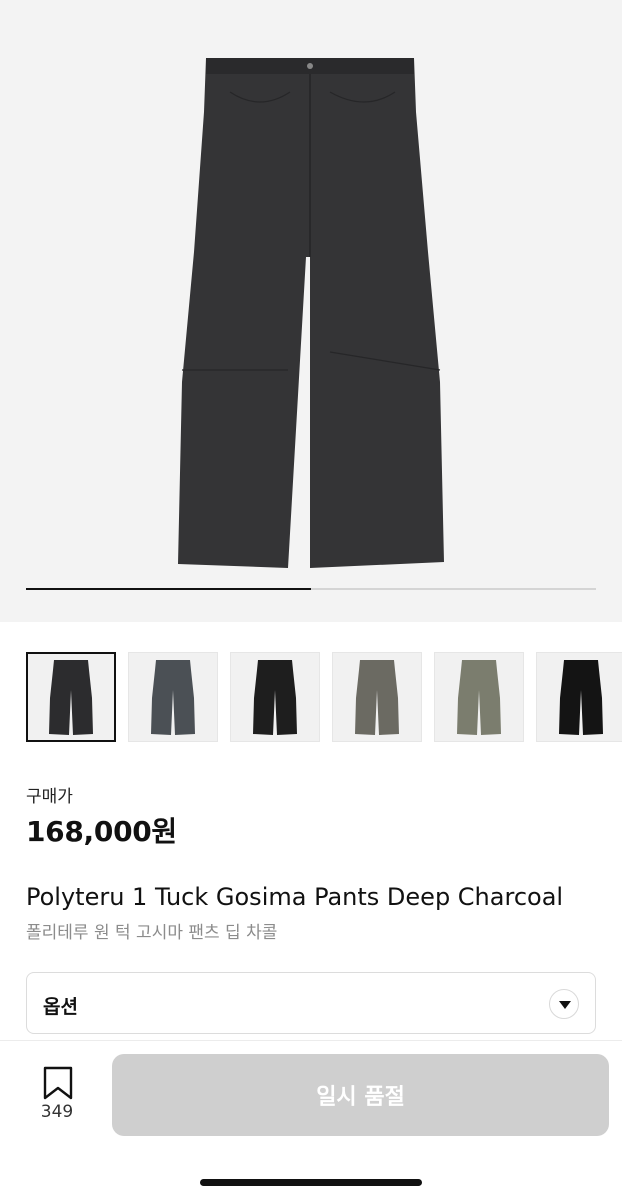  Describe the element at coordinates (49, 797) in the screenshot. I see `price-label: 구매가` at that location.